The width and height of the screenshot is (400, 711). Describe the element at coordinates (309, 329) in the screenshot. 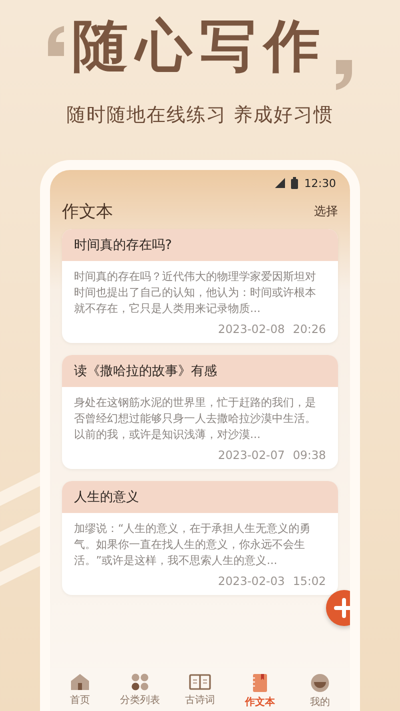

I see `essay-time: 20:26` at that location.